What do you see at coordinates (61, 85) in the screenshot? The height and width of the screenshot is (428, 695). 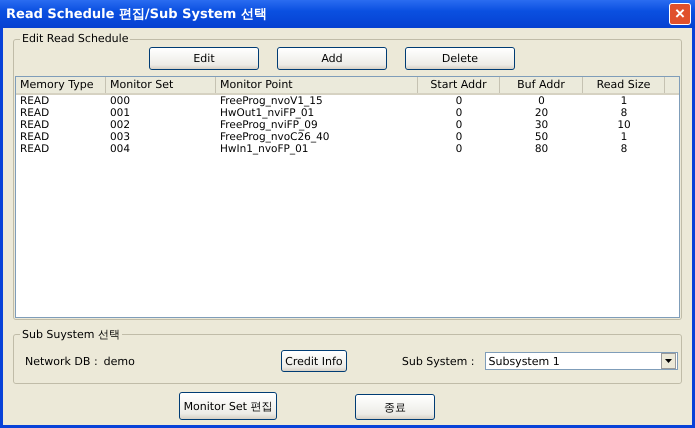 I see `column-header: Memory Type` at bounding box center [61, 85].